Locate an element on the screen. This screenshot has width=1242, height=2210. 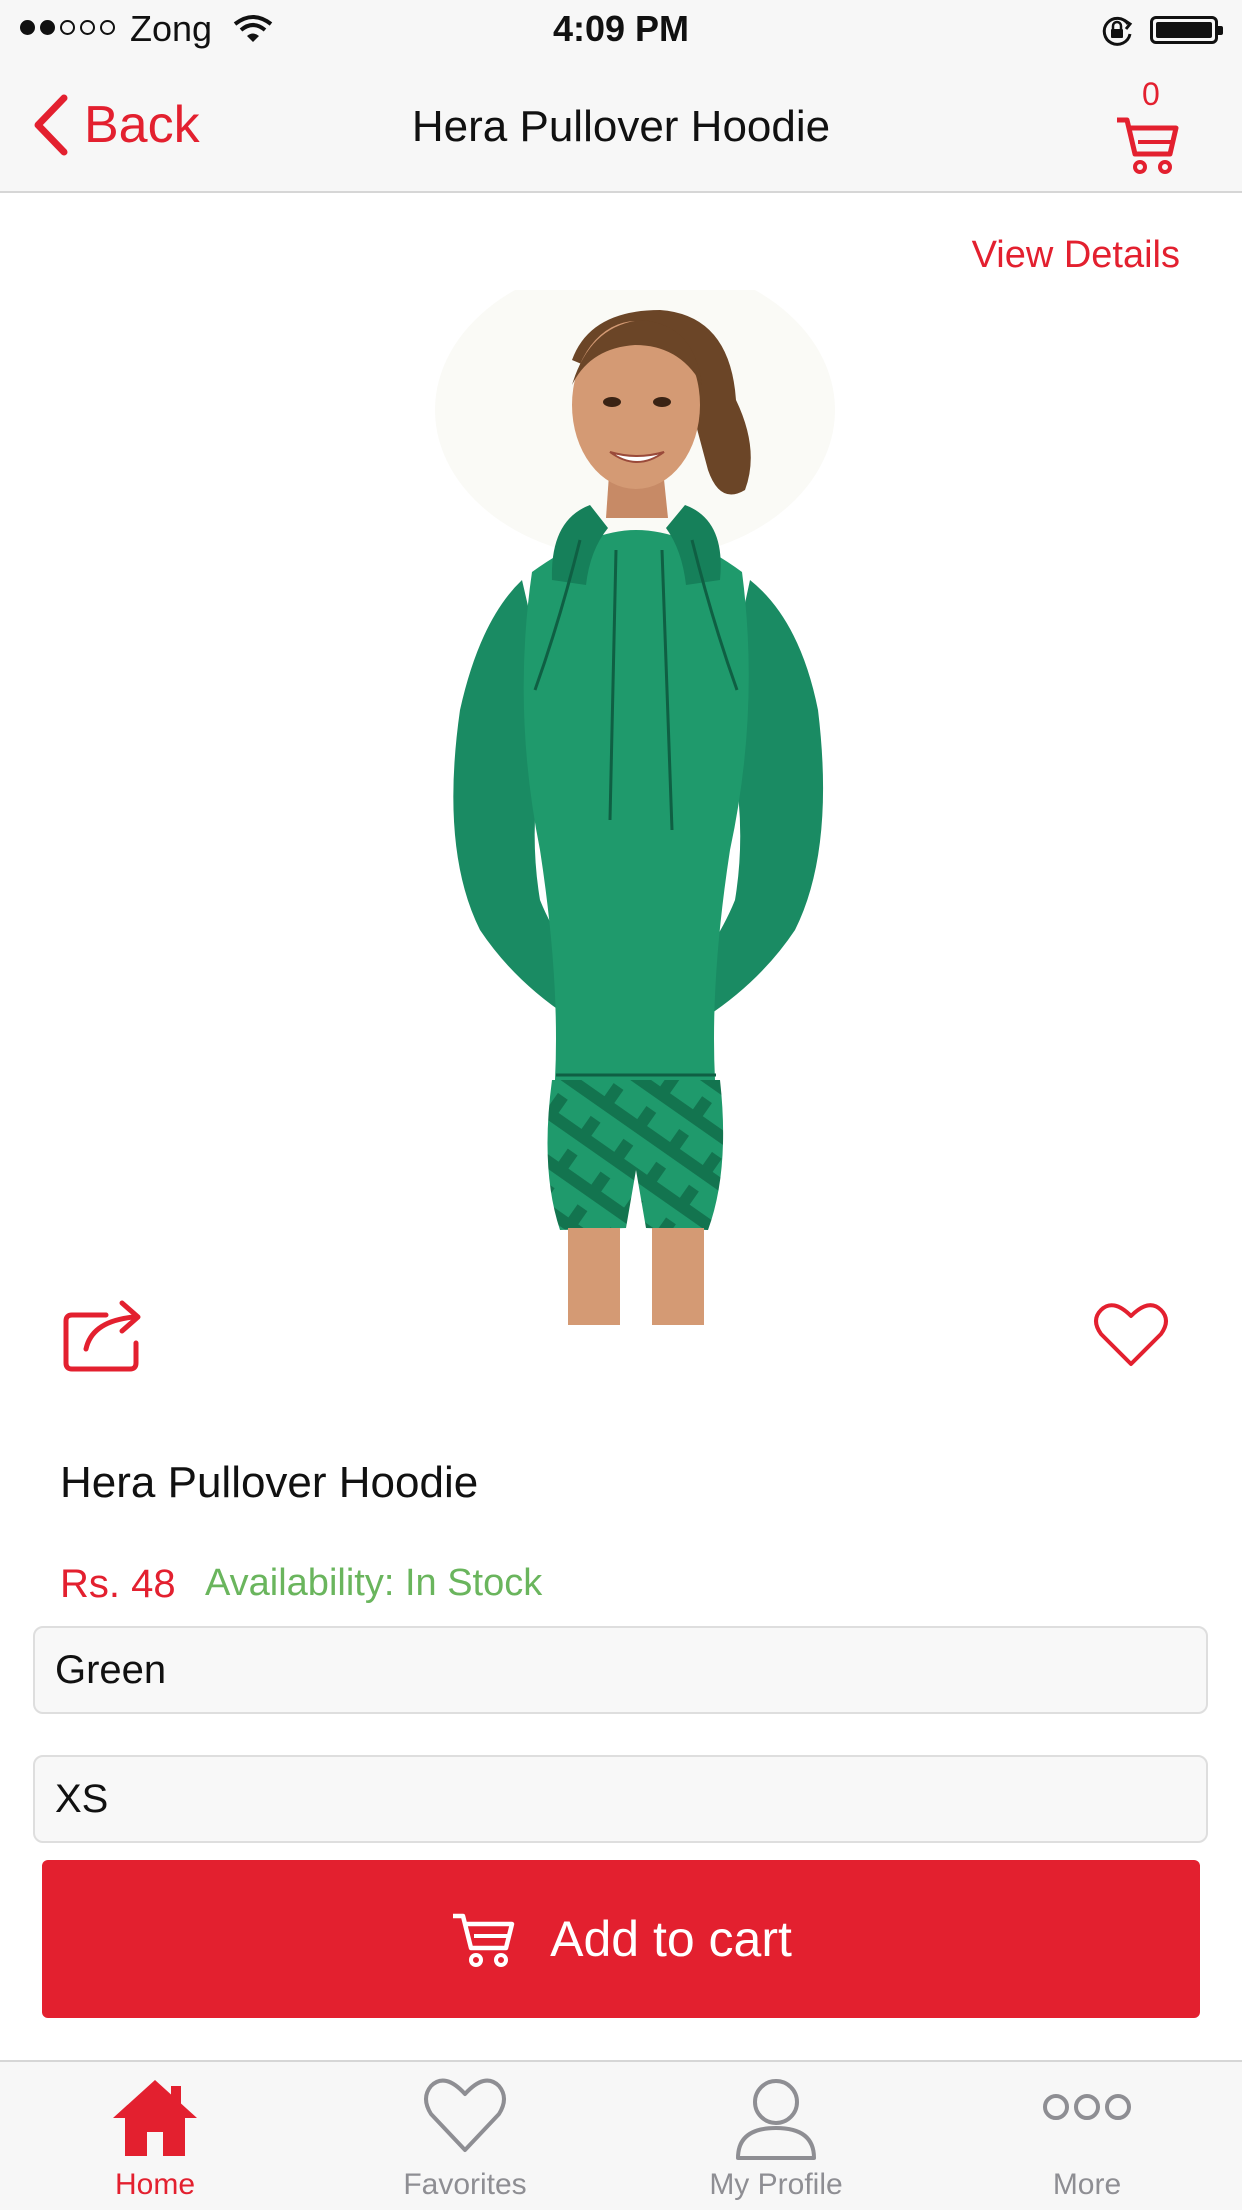
navigation-bar: Back Hera Pullover Hoodie 0 is located at coordinates (621, 126).